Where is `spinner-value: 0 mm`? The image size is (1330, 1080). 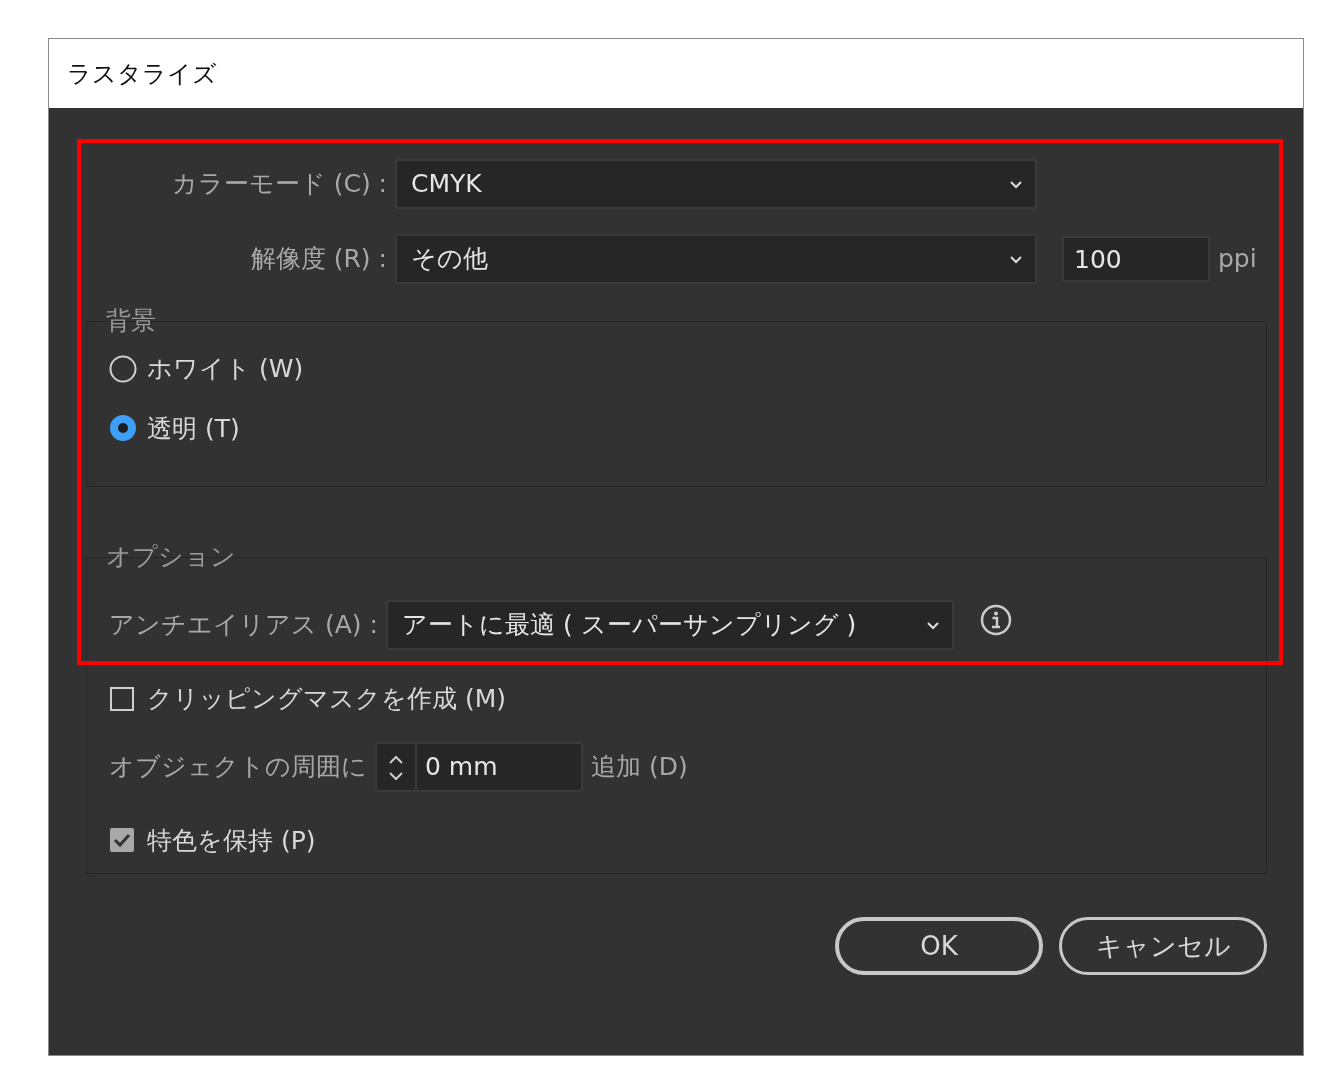
spinner-value: 0 mm is located at coordinates (498, 766).